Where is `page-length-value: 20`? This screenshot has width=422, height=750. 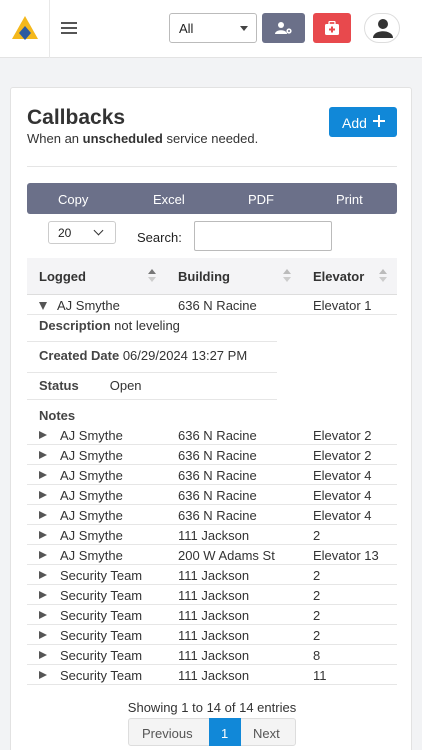
page-length-value: 20 is located at coordinates (65, 233).